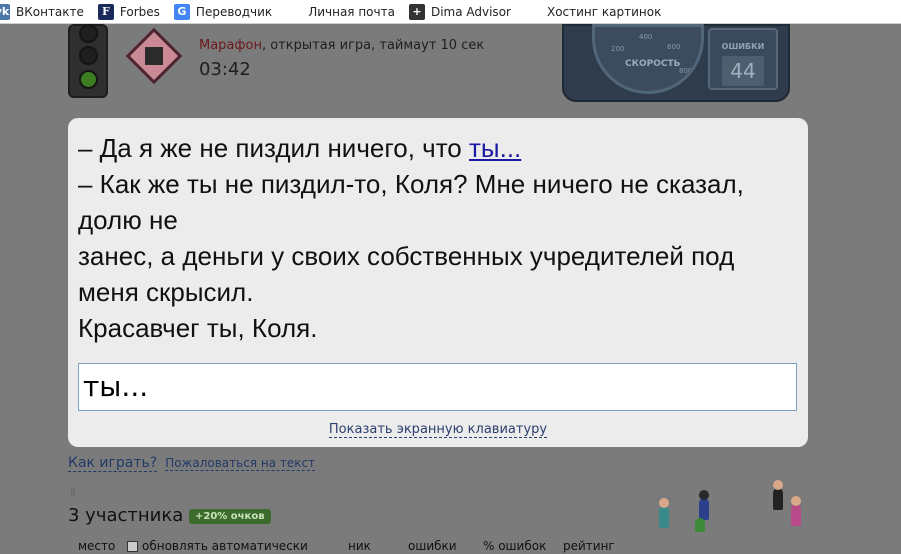 This screenshot has height=554, width=901. I want to click on bookmark-dima-advisor: + Dima Advisor, so click(466, 12).